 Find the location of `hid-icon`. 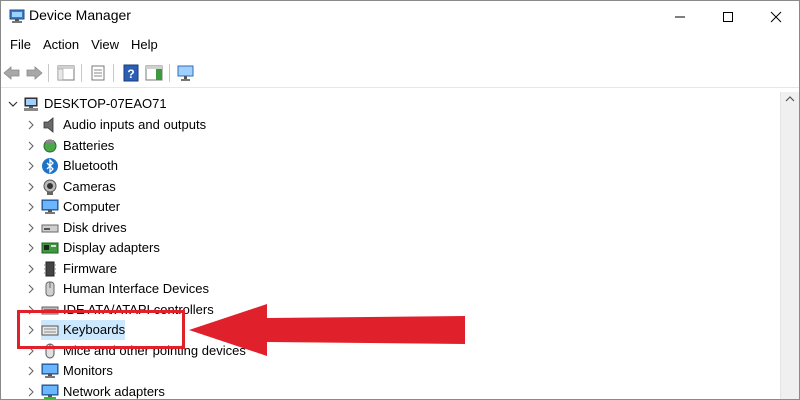

hid-icon is located at coordinates (50, 289).